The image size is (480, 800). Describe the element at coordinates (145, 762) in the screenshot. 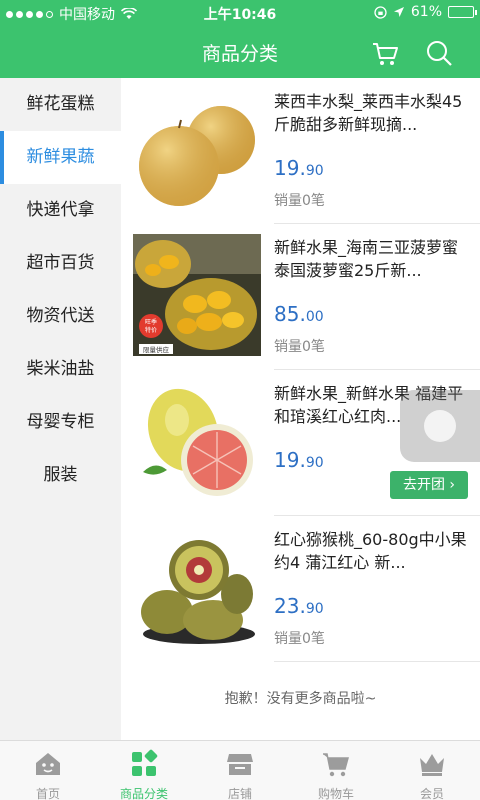

I see `category-icon` at that location.